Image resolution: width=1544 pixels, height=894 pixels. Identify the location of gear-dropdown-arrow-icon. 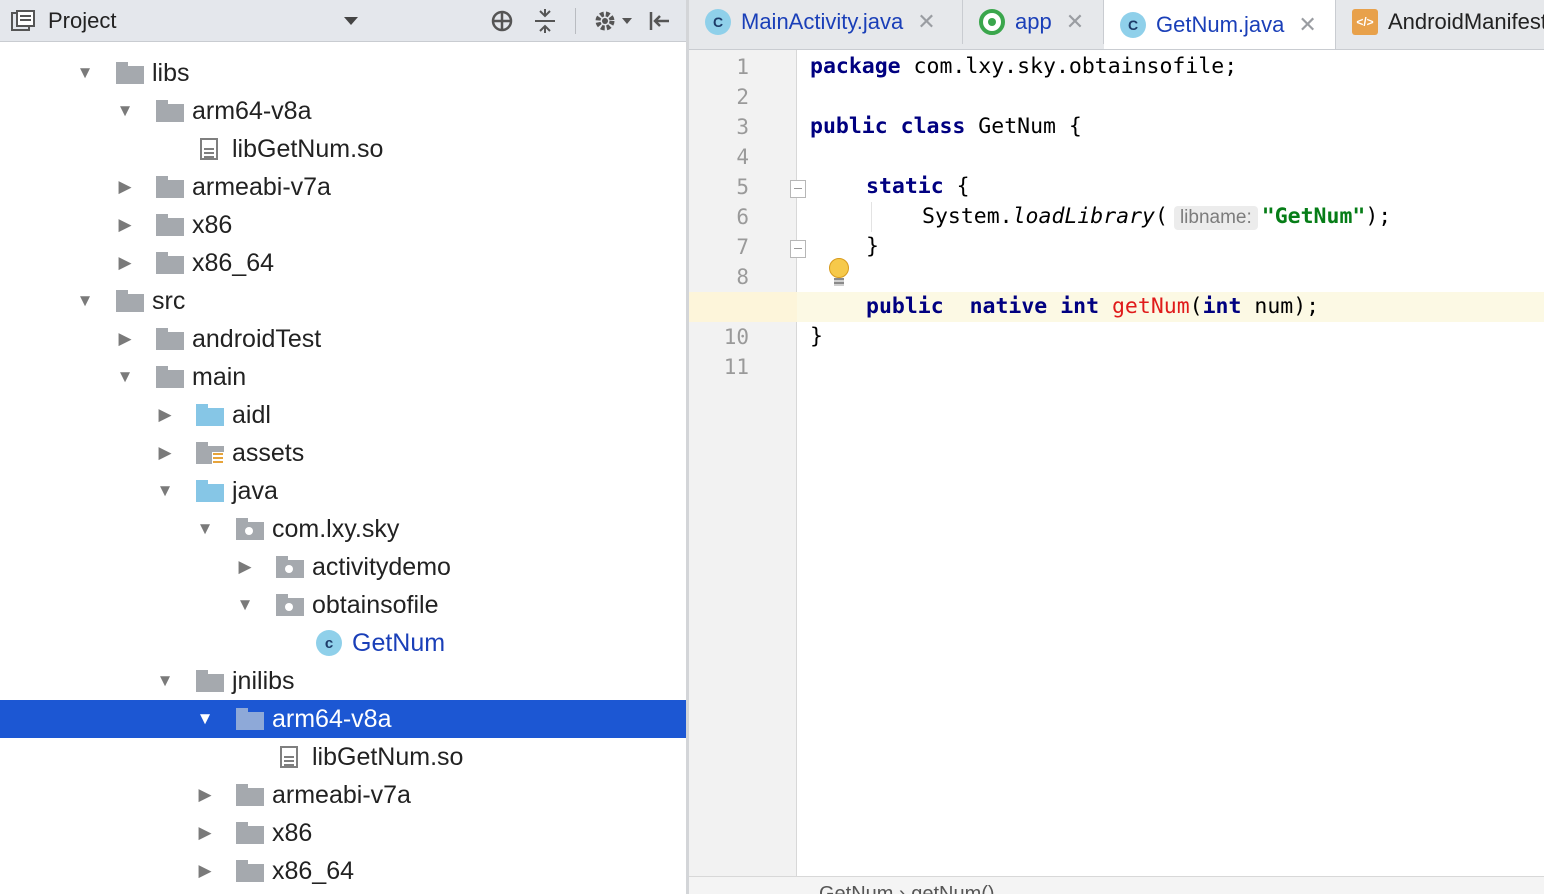
(627, 21).